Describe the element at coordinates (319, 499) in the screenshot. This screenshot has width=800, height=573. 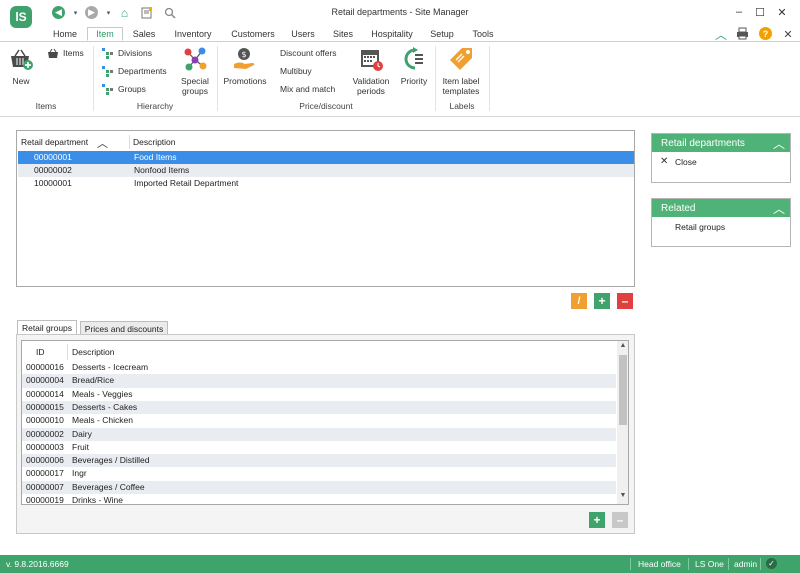
I see `table-row: 00000019 Drinks - Wine` at that location.